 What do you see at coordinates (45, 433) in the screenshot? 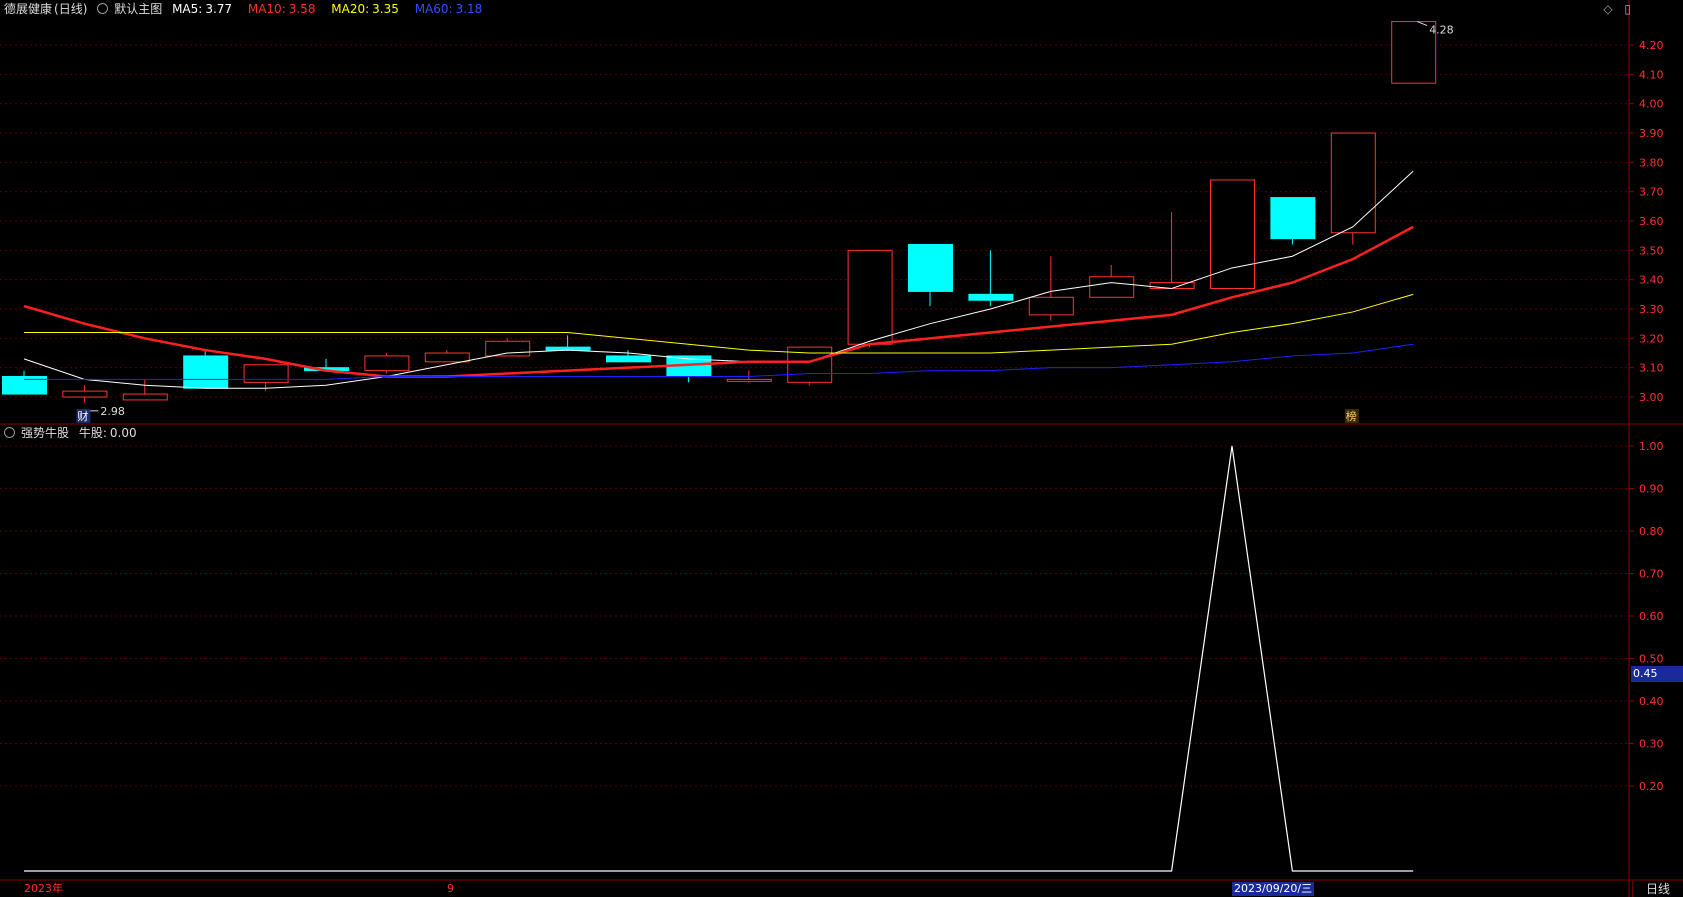
I see `indicator-name: 强势牛股` at bounding box center [45, 433].